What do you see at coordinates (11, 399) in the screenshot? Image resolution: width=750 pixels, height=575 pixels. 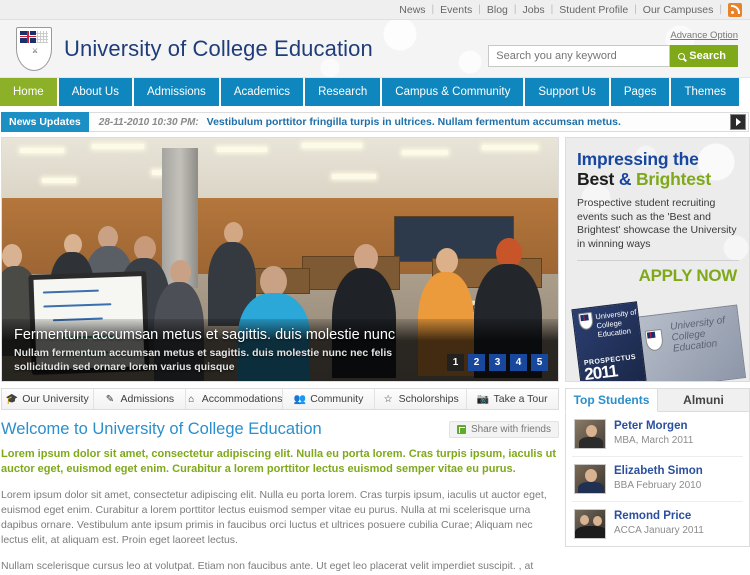 I see `graduation-cap-icon: 🎓` at bounding box center [11, 399].